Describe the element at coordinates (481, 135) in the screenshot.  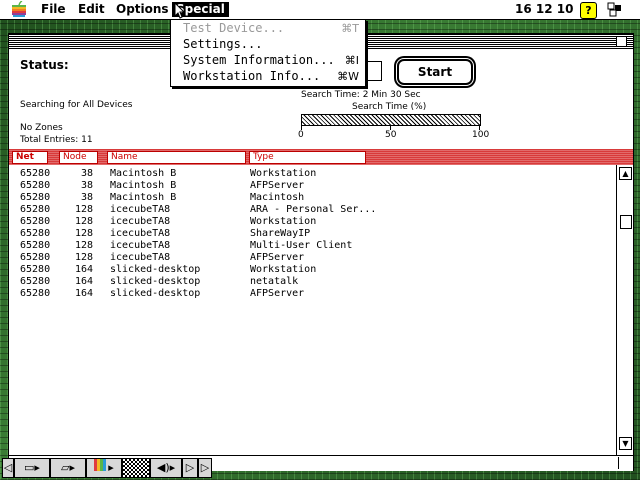
I see `scale-label-100: 100` at that location.